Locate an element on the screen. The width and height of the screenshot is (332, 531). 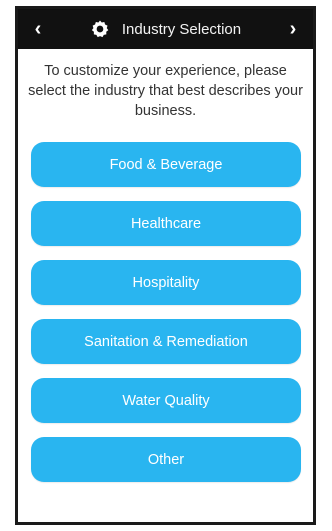
option-other-button: Other is located at coordinates (166, 459).